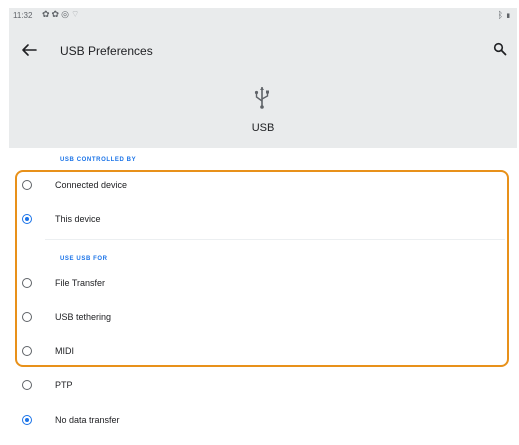 This screenshot has height=445, width=519. Describe the element at coordinates (263, 49) in the screenshot. I see `app-bar: USB Preferences` at that location.